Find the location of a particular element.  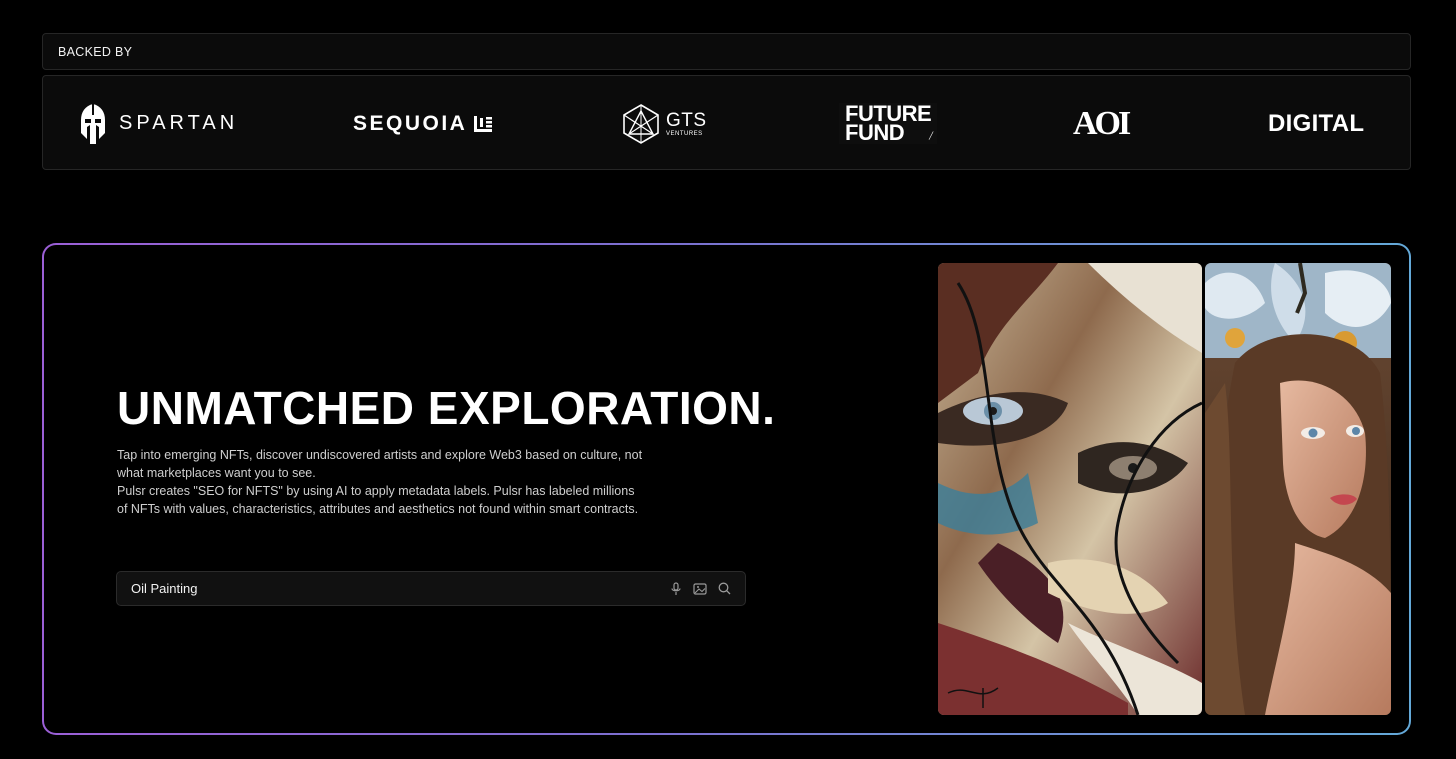

future-fund-mark-icon: ╱ is located at coordinates (931, 137).